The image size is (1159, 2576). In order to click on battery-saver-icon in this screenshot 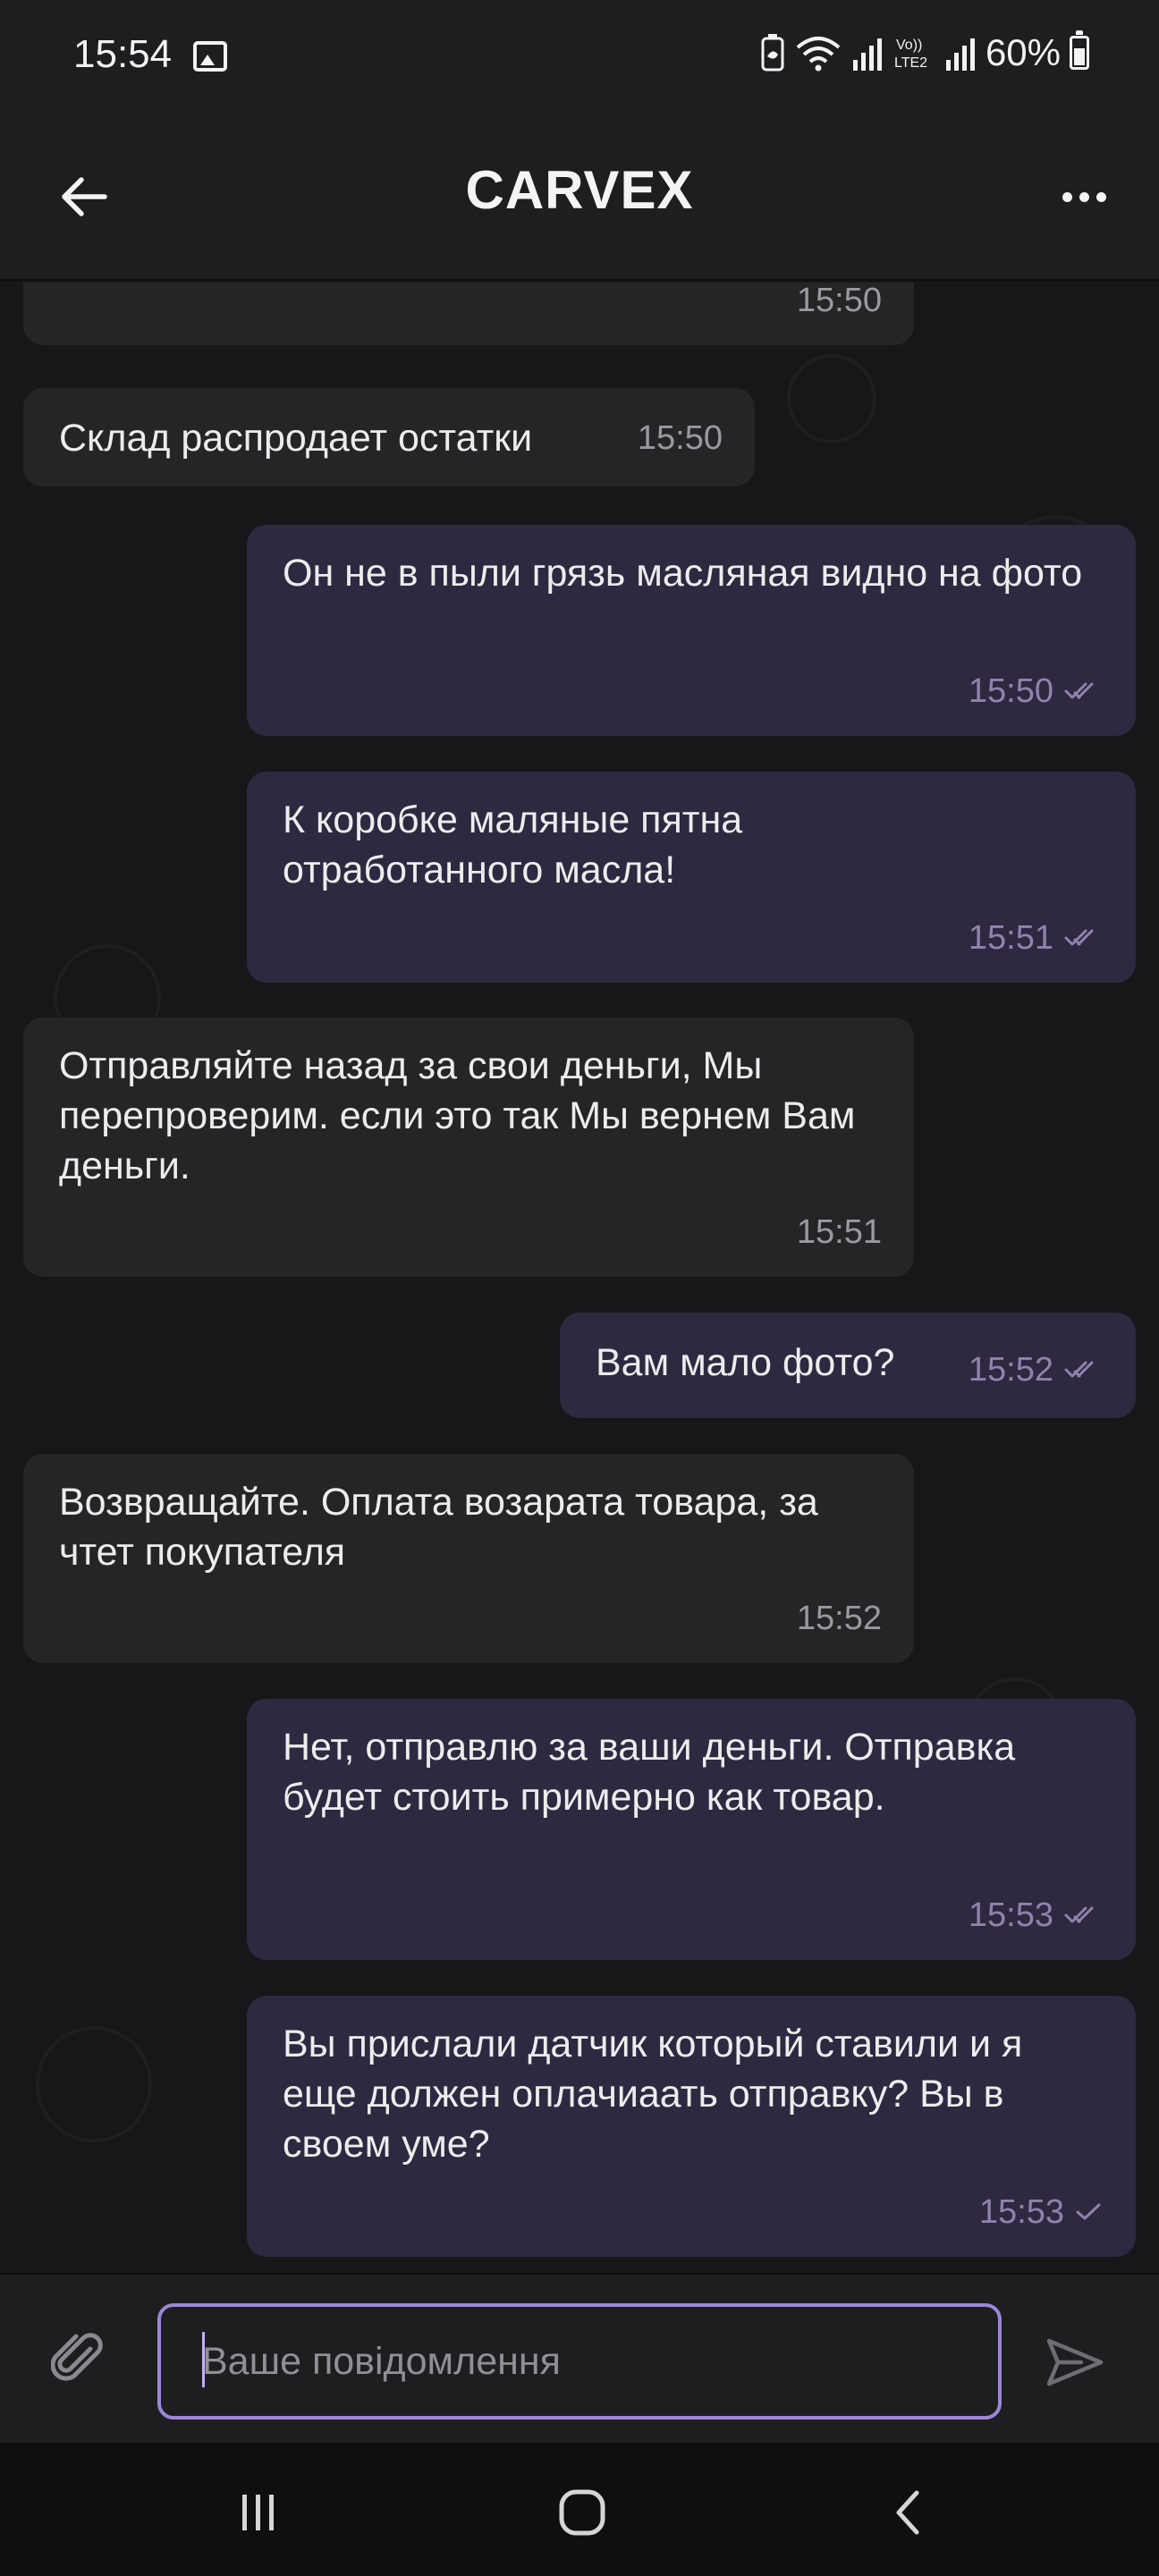, I will do `click(773, 53)`.